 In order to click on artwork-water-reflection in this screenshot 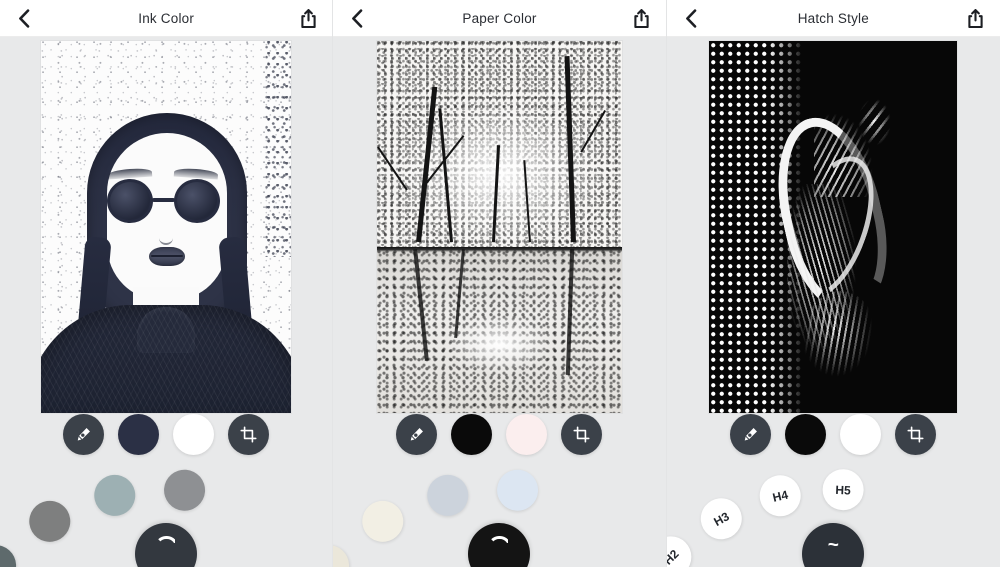, I will do `click(499, 331)`.